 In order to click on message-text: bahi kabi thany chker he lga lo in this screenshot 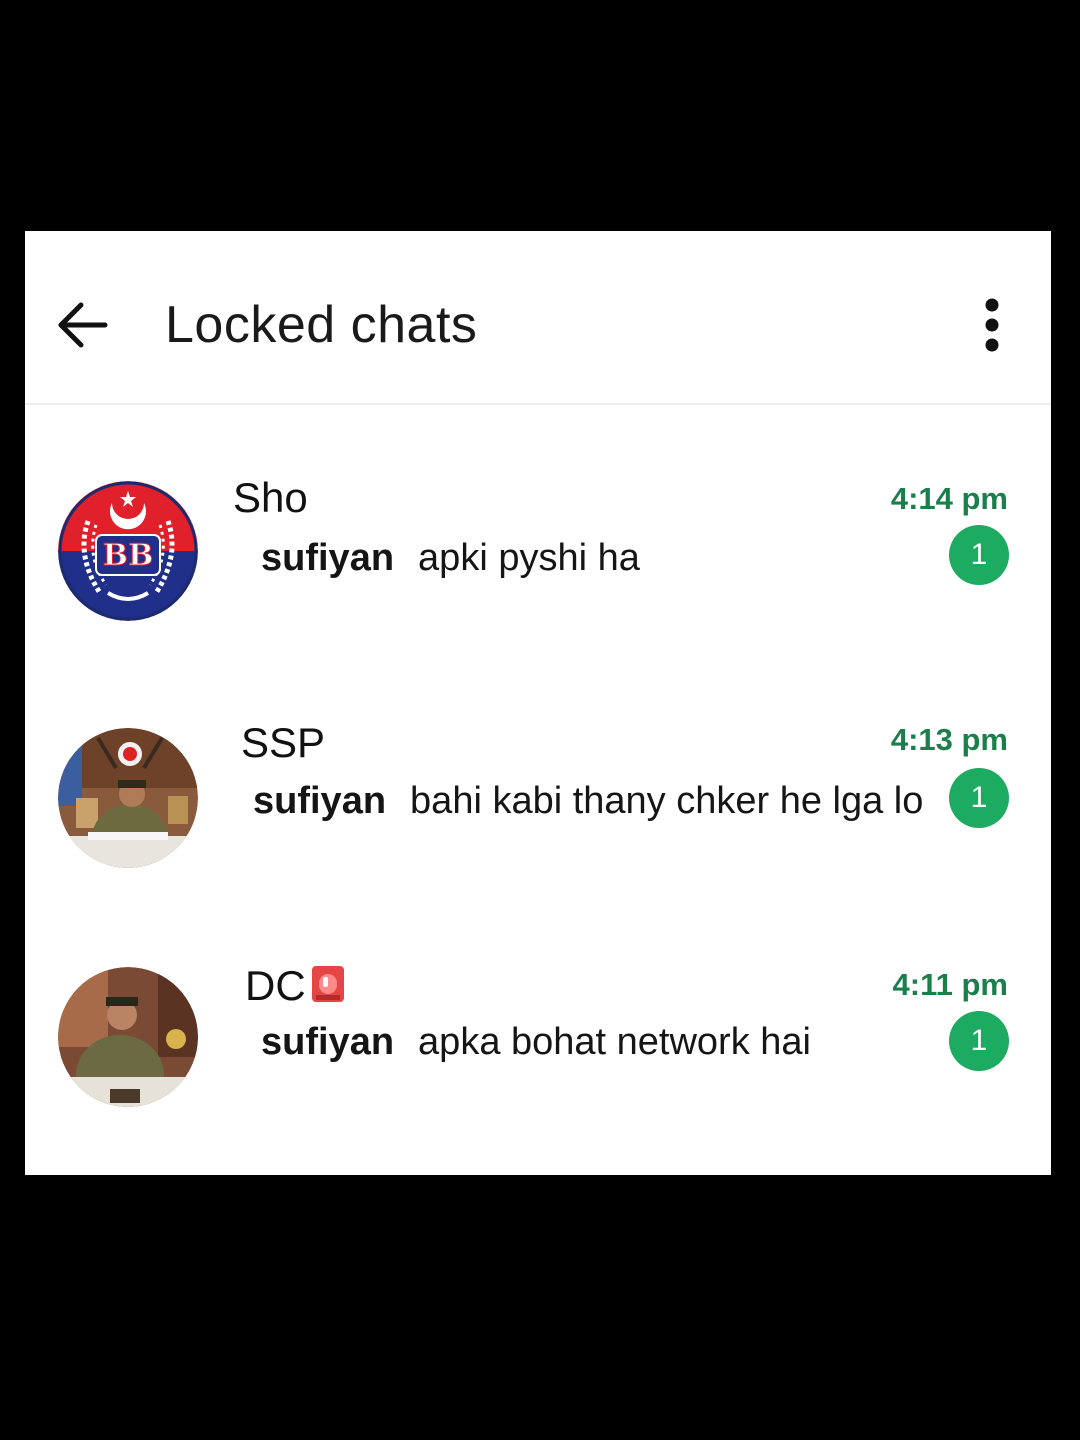, I will do `click(667, 801)`.